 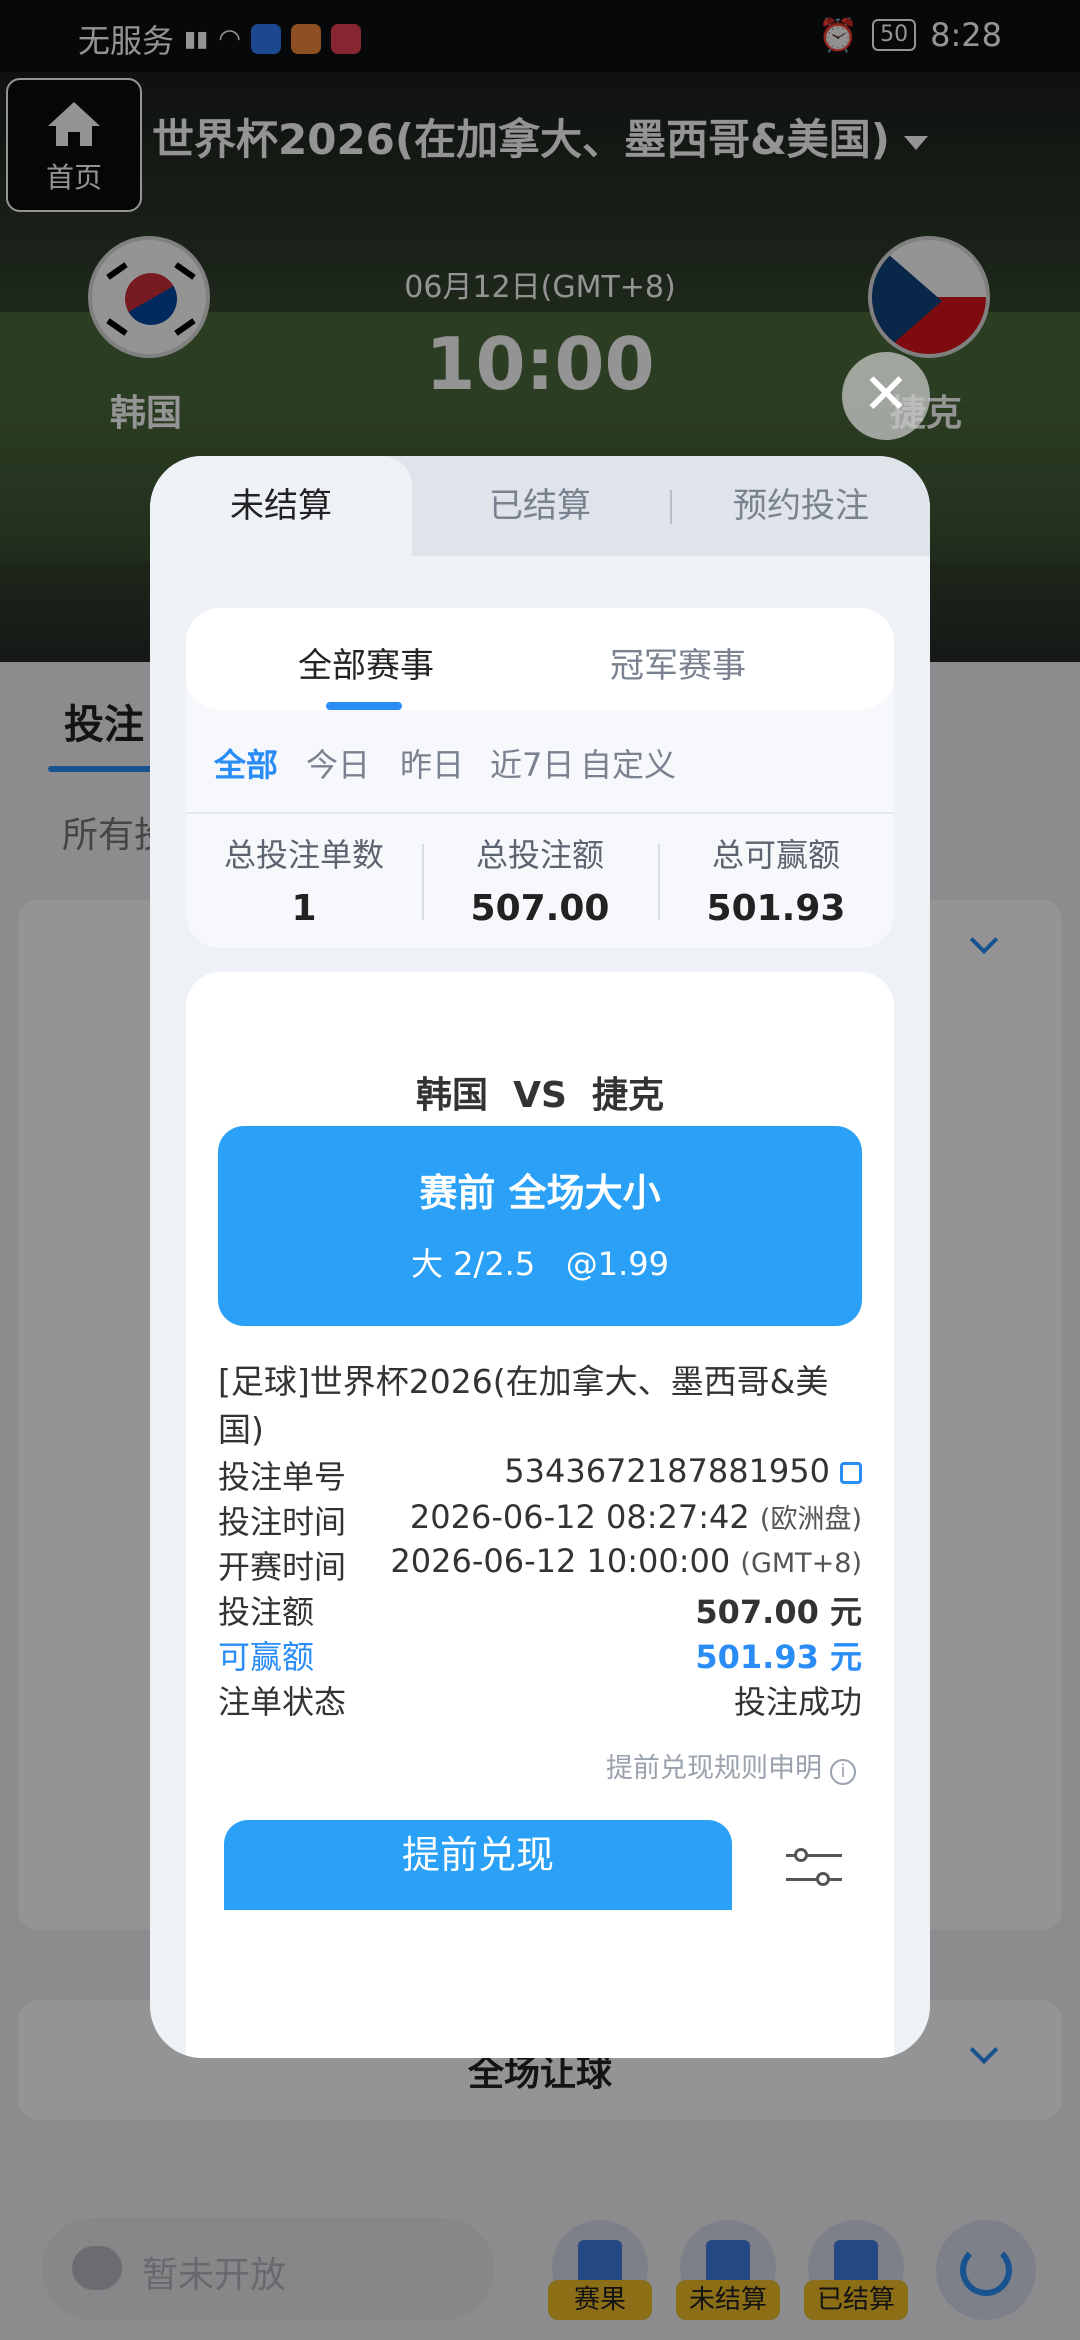 I want to click on tab-settled: 已结算, so click(x=540, y=506).